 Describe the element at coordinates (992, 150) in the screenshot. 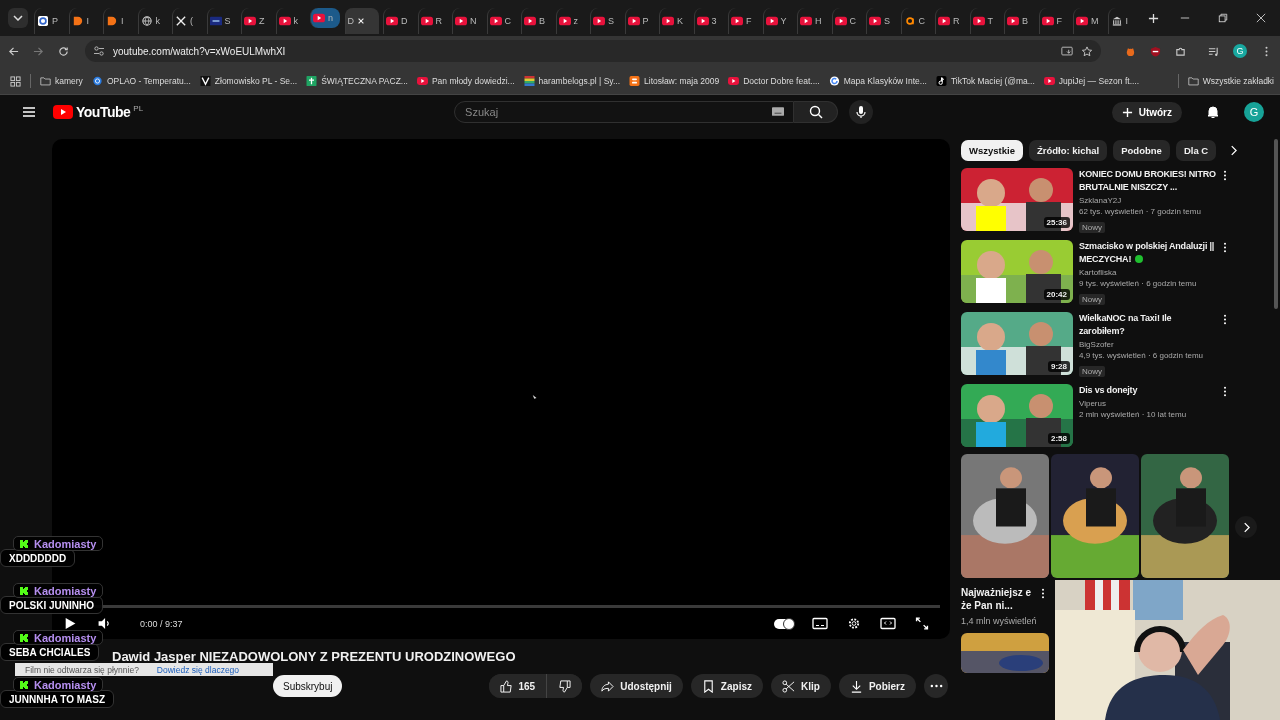

I see `filter-chip: Wszystkie` at that location.